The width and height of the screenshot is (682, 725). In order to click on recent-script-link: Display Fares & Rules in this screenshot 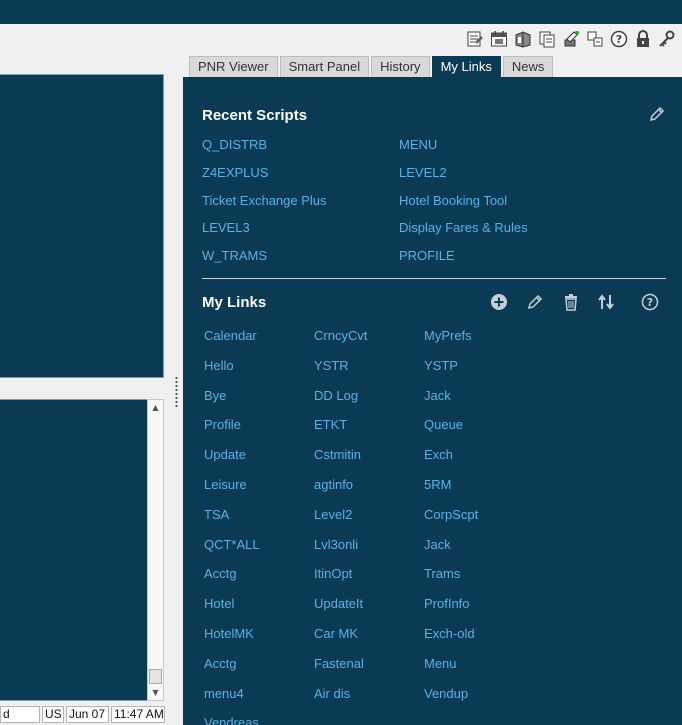, I will do `click(463, 227)`.